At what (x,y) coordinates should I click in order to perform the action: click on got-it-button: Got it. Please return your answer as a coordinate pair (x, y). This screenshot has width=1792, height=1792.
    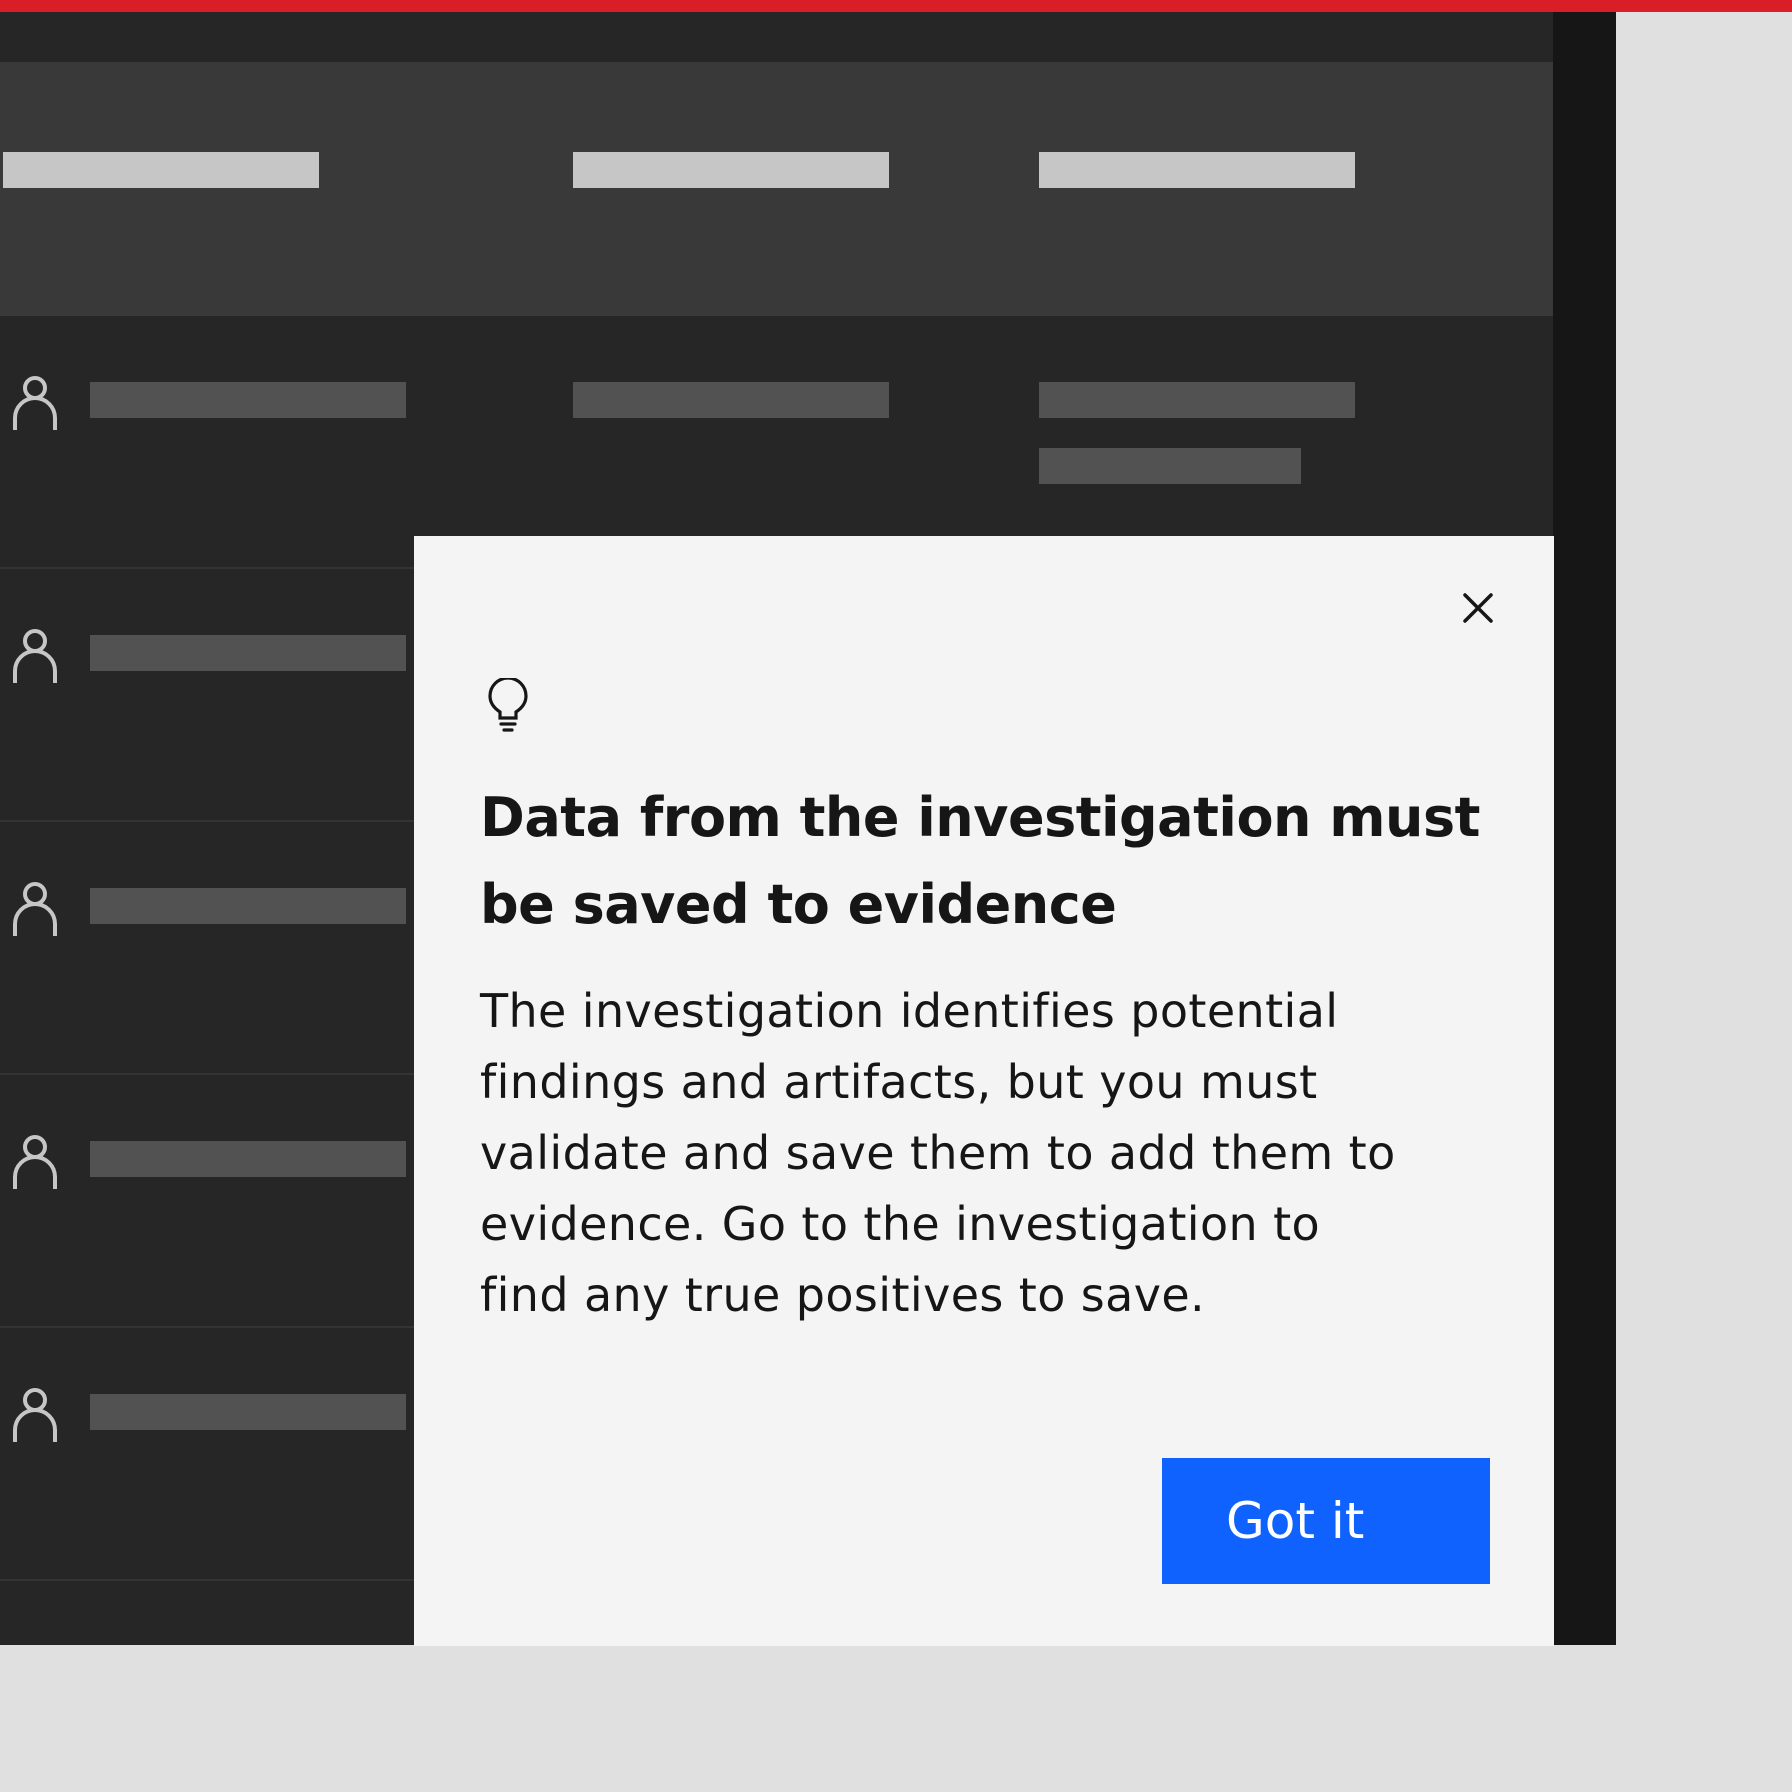
    Looking at the image, I should click on (1326, 1521).